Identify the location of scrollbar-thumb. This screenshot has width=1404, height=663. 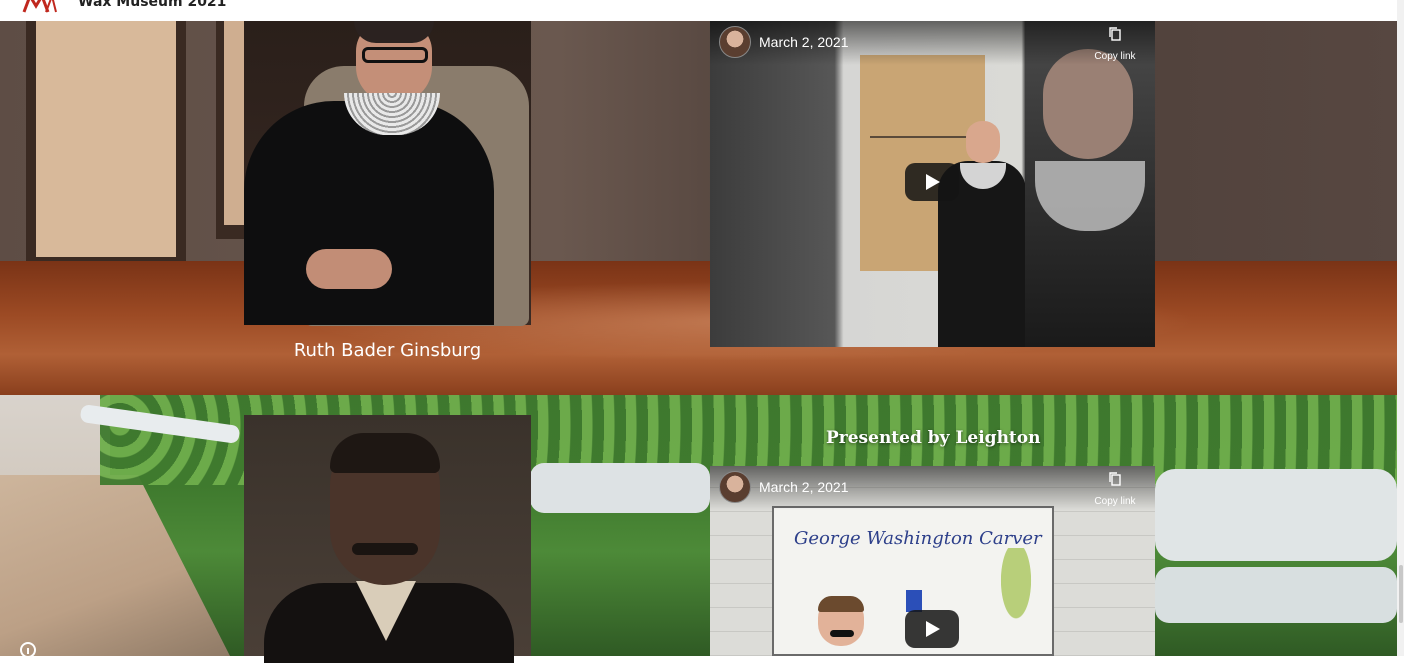
(1401, 594).